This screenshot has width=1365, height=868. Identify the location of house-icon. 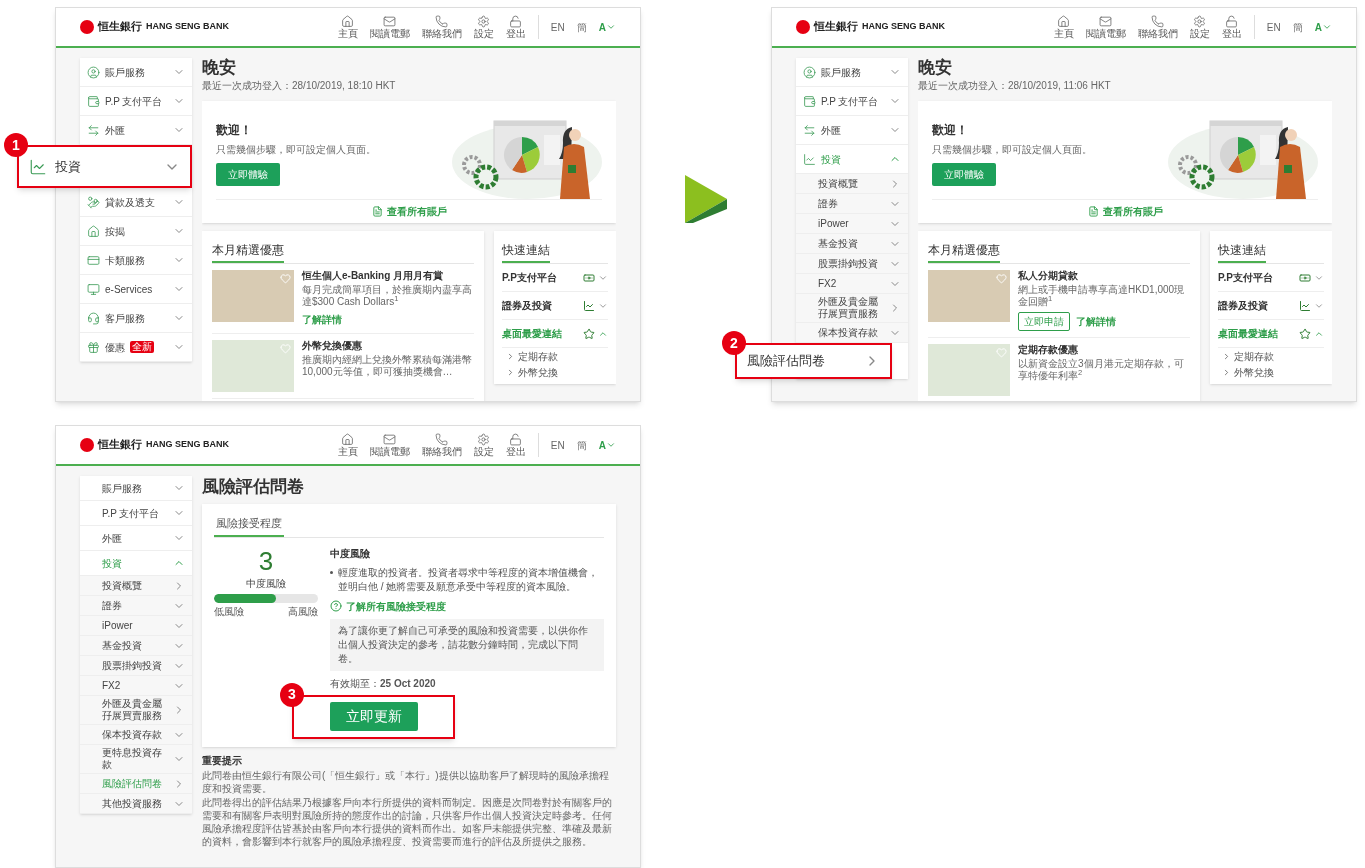
(93, 231).